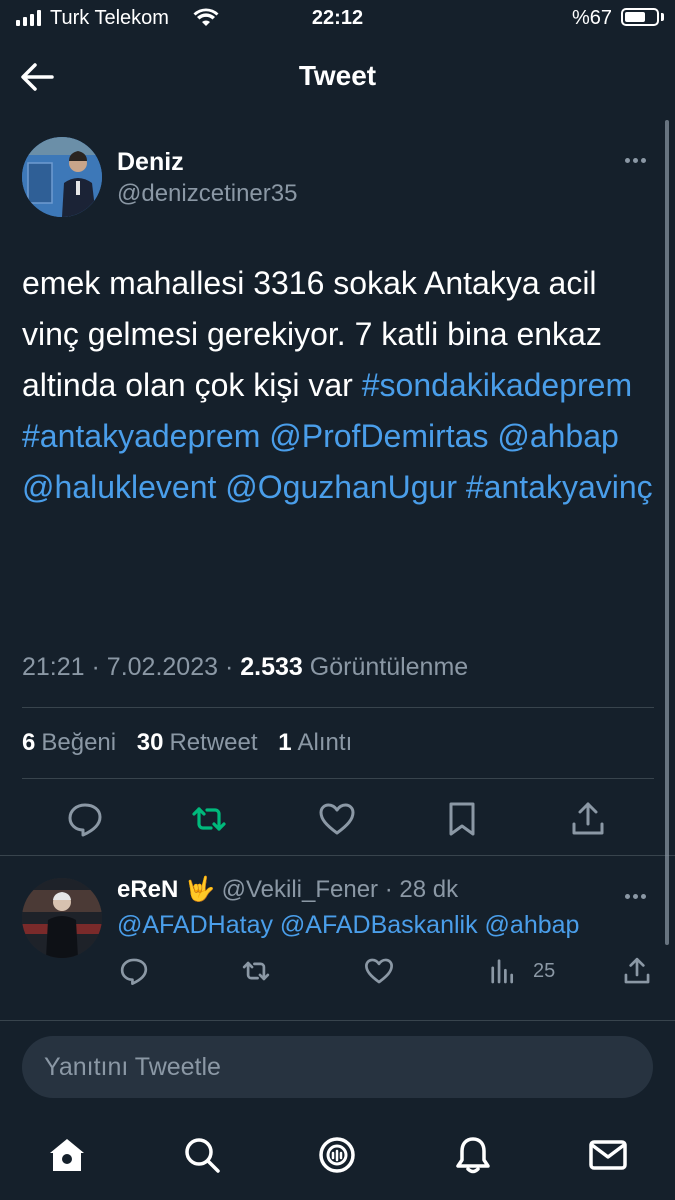 This screenshot has height=1200, width=675. What do you see at coordinates (640, 17) in the screenshot?
I see `battery-icon` at bounding box center [640, 17].